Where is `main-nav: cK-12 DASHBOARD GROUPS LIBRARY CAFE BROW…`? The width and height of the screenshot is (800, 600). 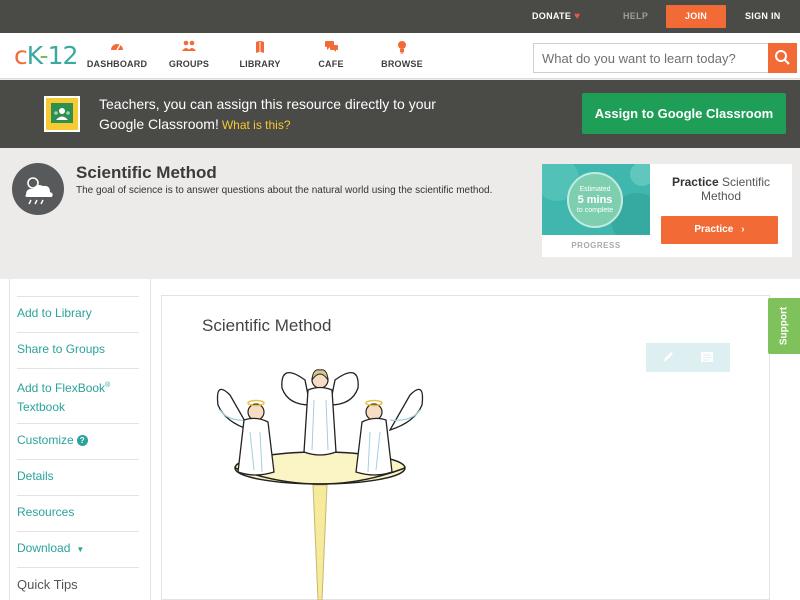 main-nav: cK-12 DASHBOARD GROUPS LIBRARY CAFE BROW… is located at coordinates (400, 56).